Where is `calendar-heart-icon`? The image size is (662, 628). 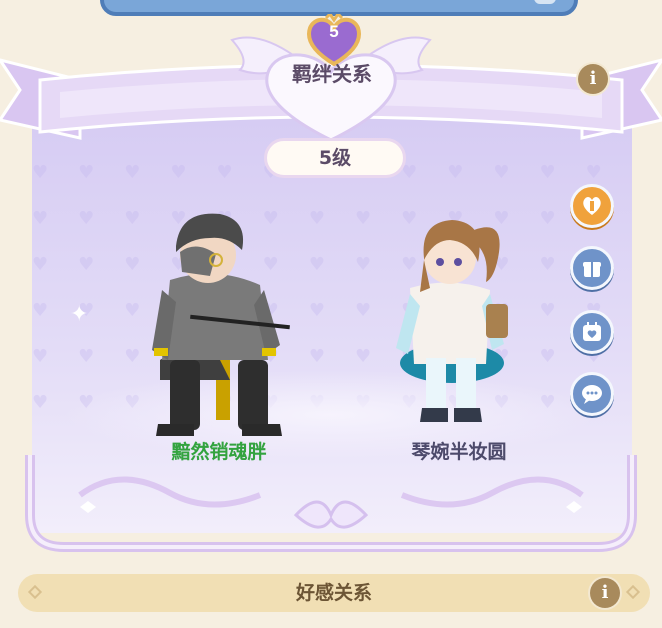
calendar-heart-icon is located at coordinates (592, 331).